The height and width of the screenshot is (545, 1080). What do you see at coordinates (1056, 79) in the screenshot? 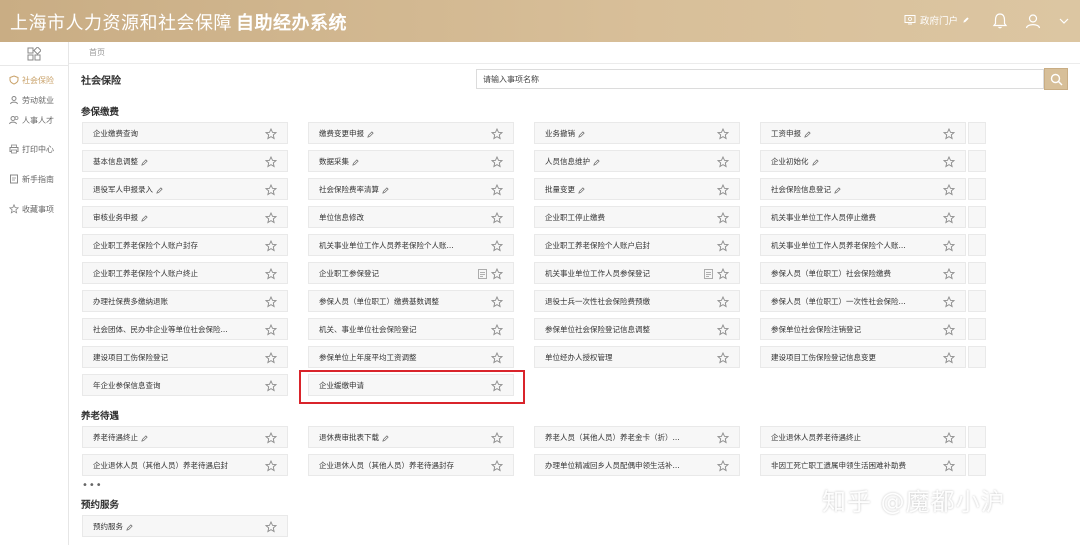
I see `search-button` at bounding box center [1056, 79].